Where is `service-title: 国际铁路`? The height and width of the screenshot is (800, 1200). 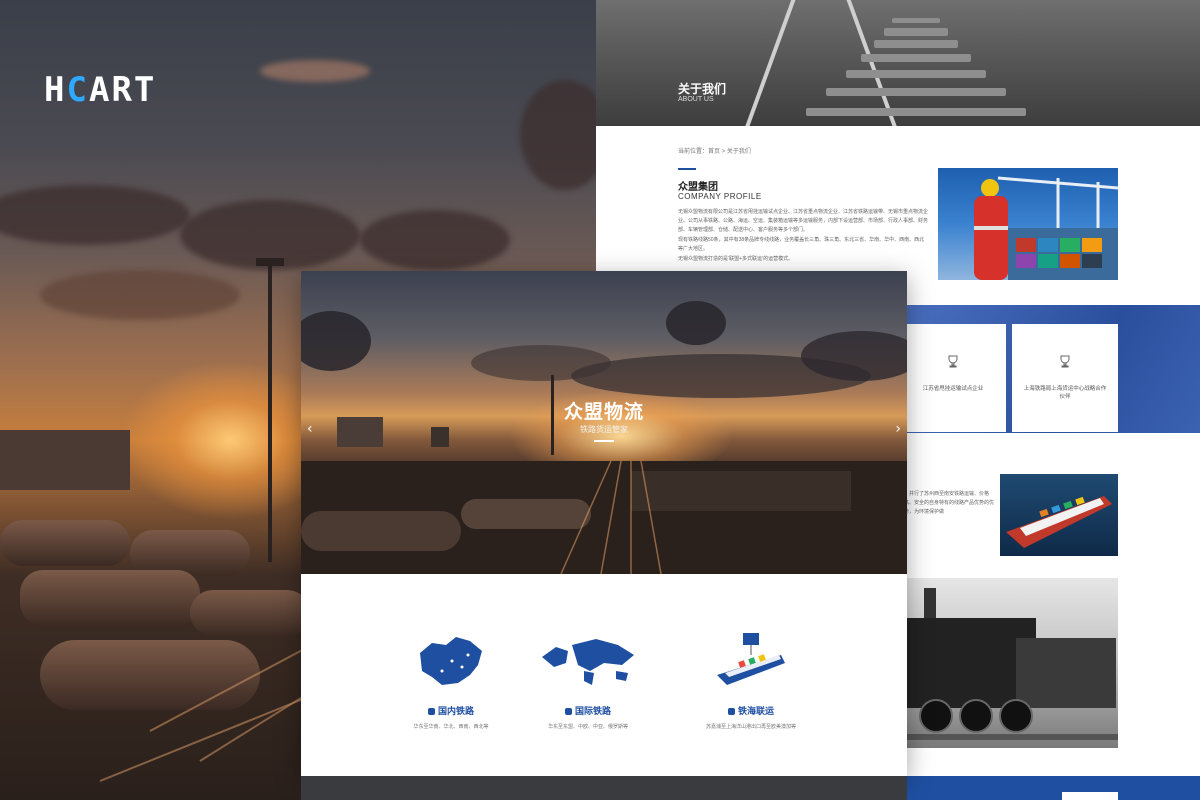
service-title: 国际铁路 is located at coordinates (592, 711).